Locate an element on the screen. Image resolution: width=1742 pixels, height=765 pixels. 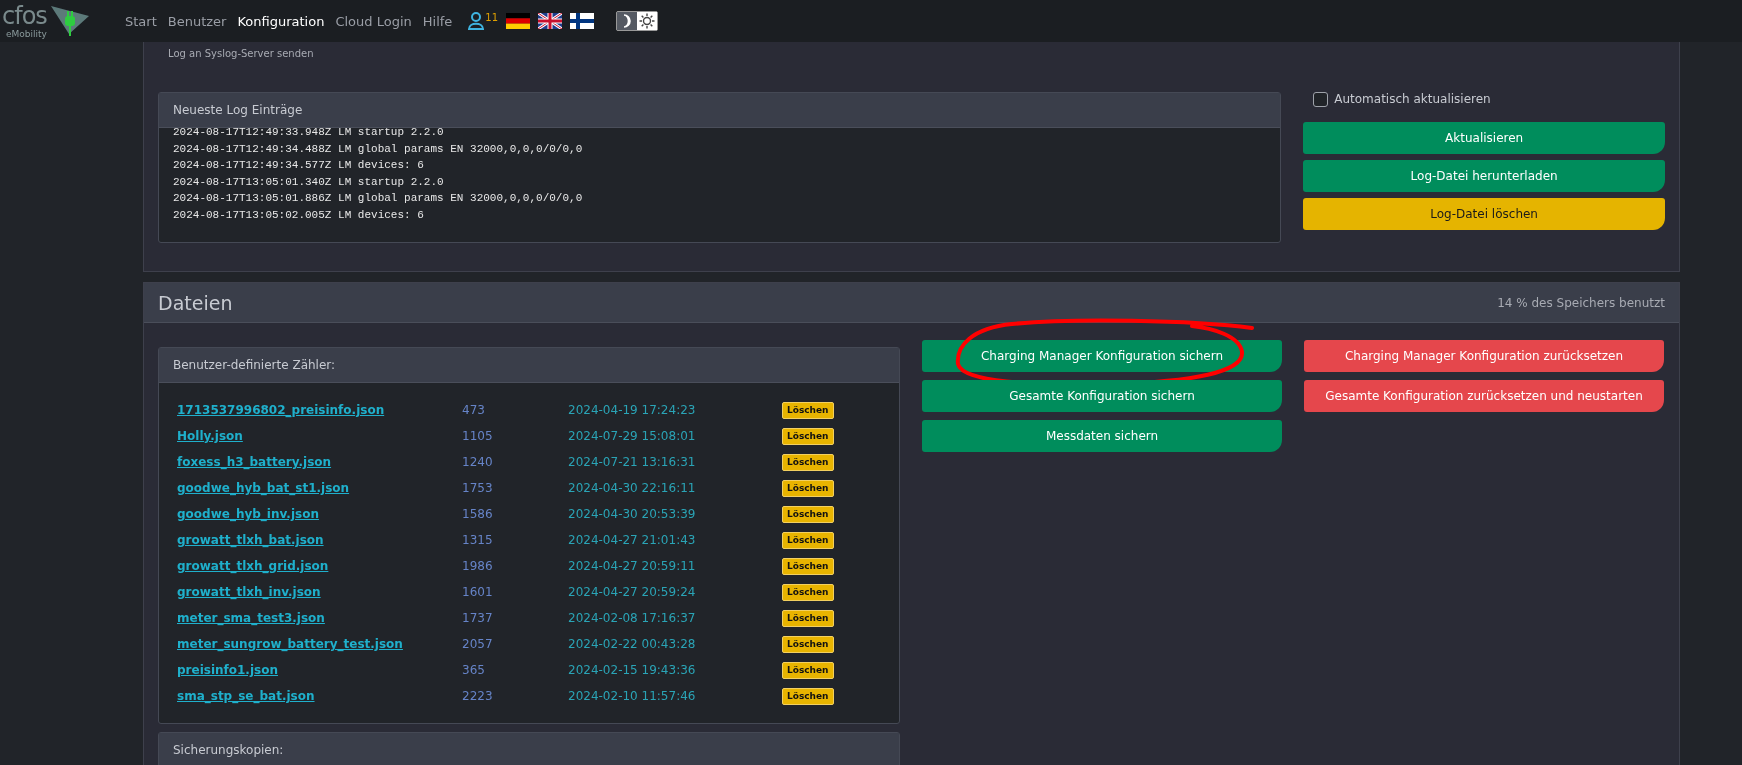
file-date: 2024-07-21 13:16:31 is located at coordinates (632, 462).